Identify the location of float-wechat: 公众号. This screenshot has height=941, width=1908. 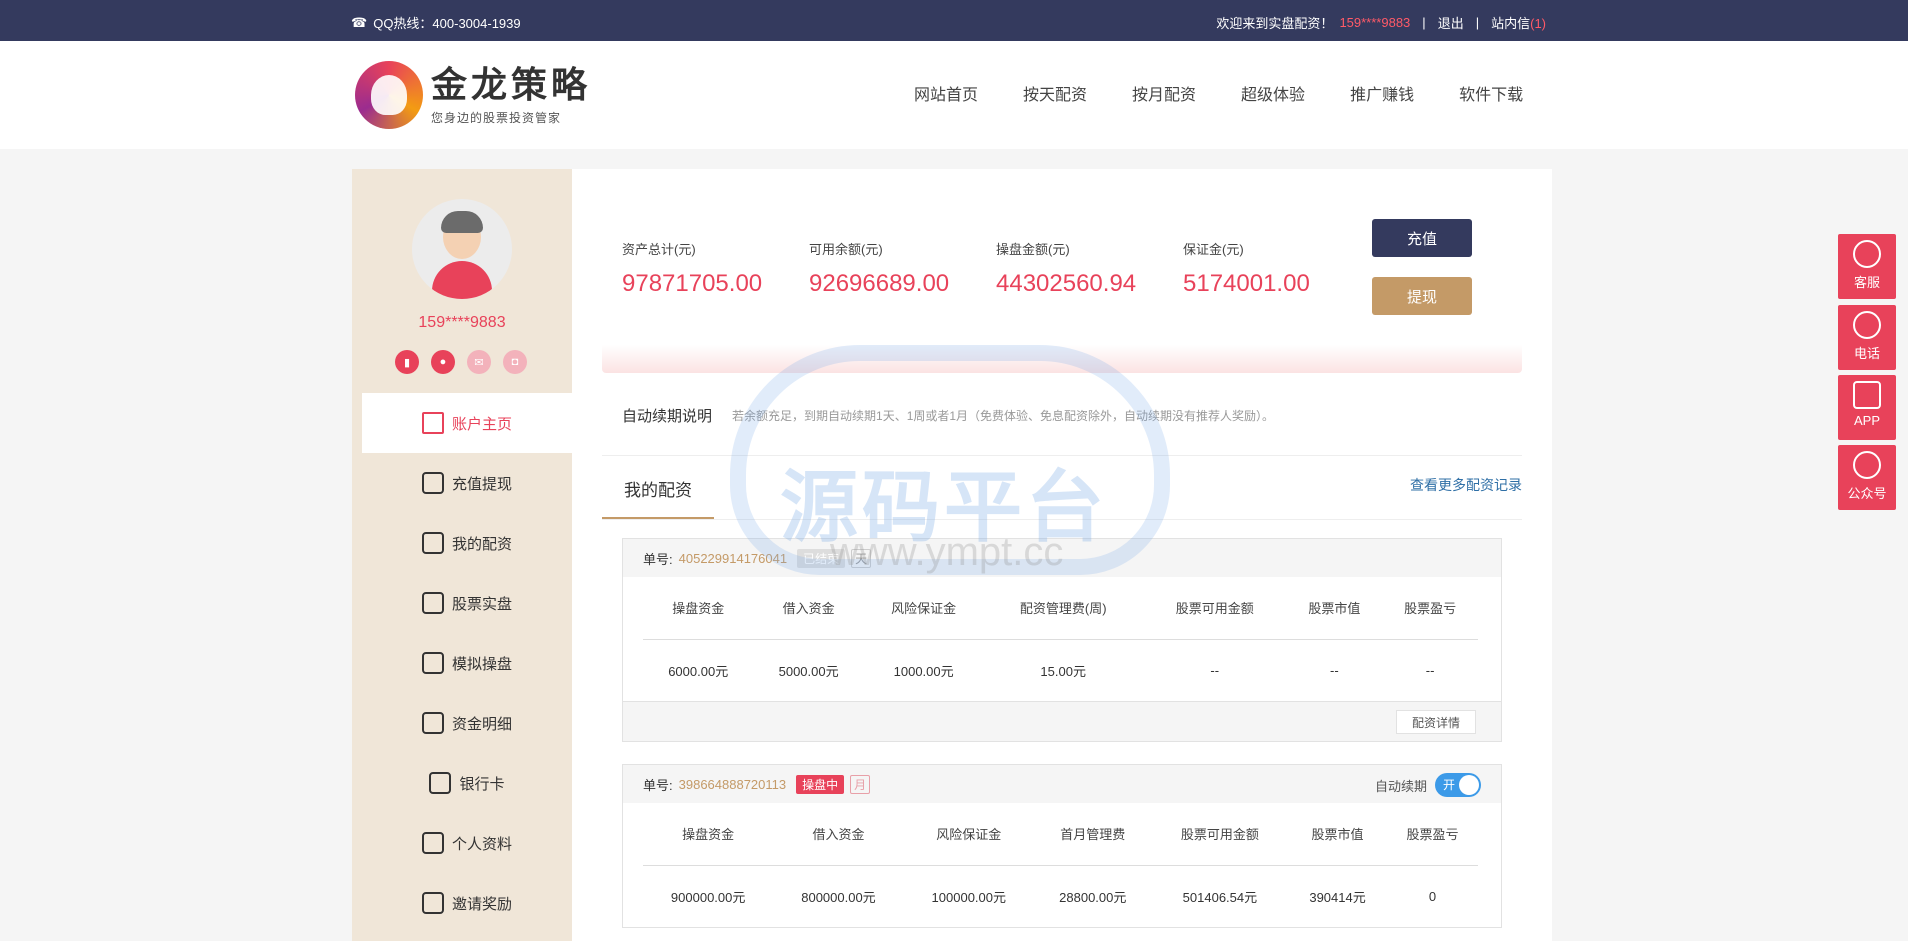
(1867, 477).